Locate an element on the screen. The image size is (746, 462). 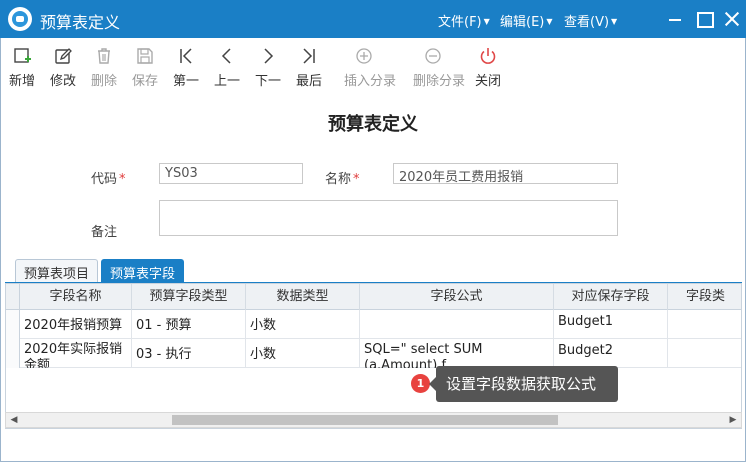
col-header-save-field: 对应保存字段 is located at coordinates (611, 297).